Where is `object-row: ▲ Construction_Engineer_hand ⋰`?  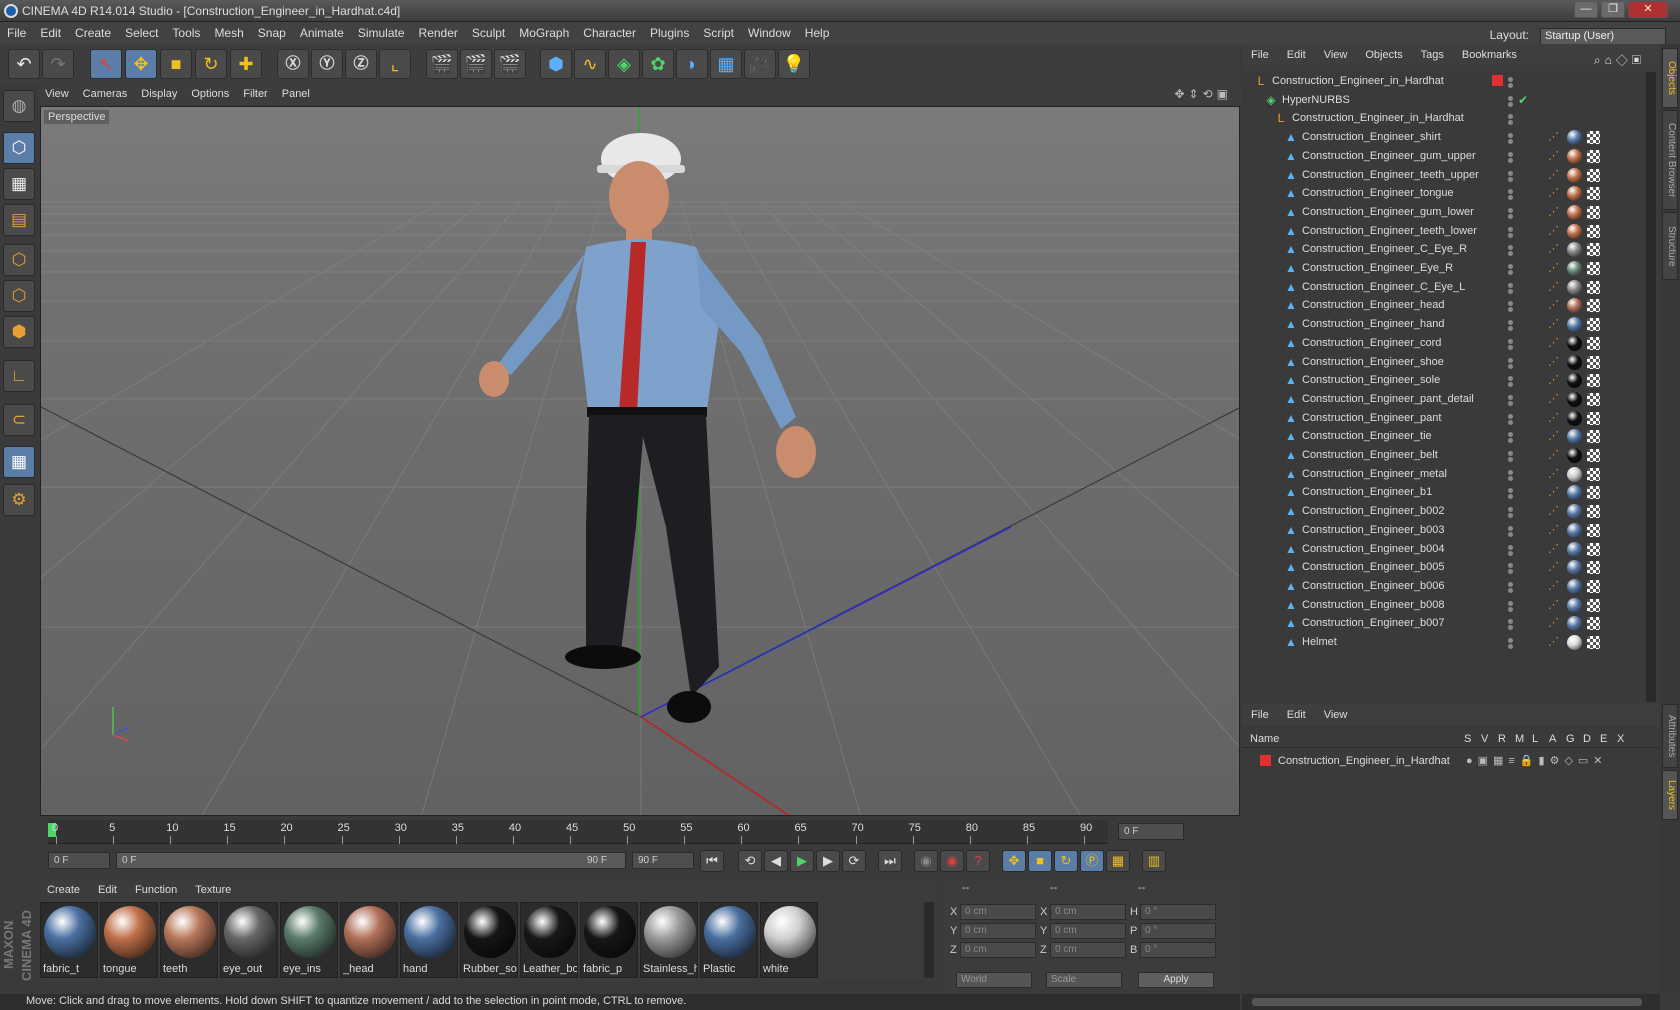
object-row: ▲ Construction_Engineer_hand ⋰ is located at coordinates (1443, 325).